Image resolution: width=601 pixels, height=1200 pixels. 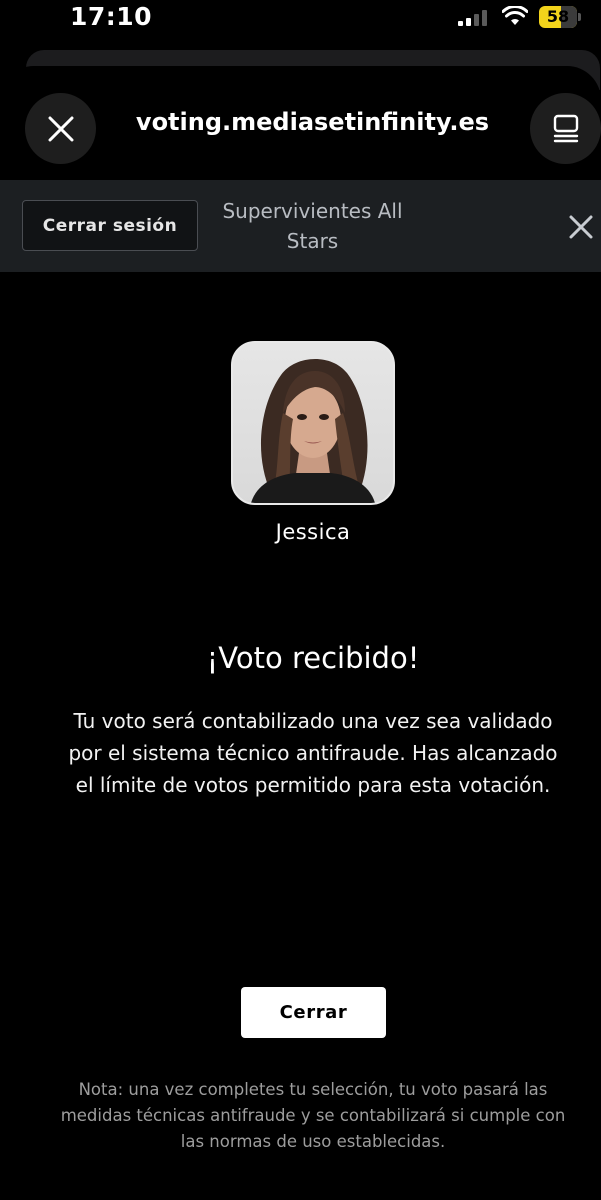 I want to click on portrait-image, so click(x=313, y=430).